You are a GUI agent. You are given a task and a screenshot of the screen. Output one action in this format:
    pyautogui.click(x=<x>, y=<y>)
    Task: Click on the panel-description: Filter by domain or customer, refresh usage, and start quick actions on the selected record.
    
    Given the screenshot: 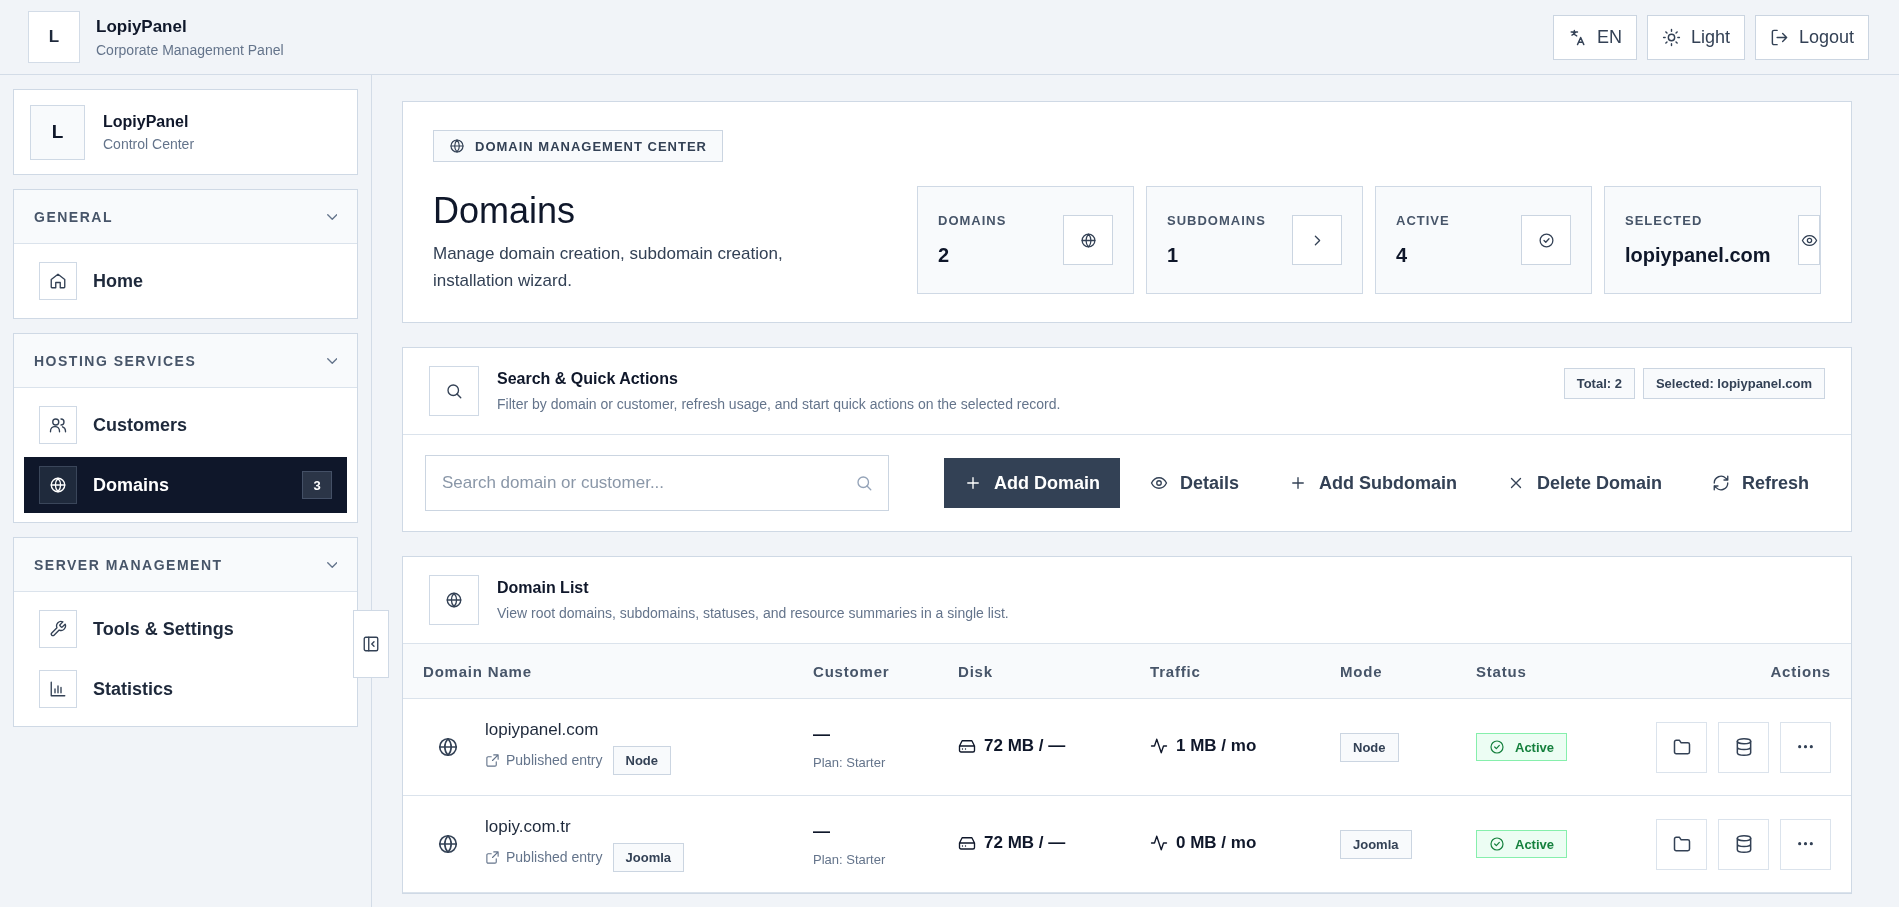 What is the action you would take?
    pyautogui.click(x=779, y=404)
    